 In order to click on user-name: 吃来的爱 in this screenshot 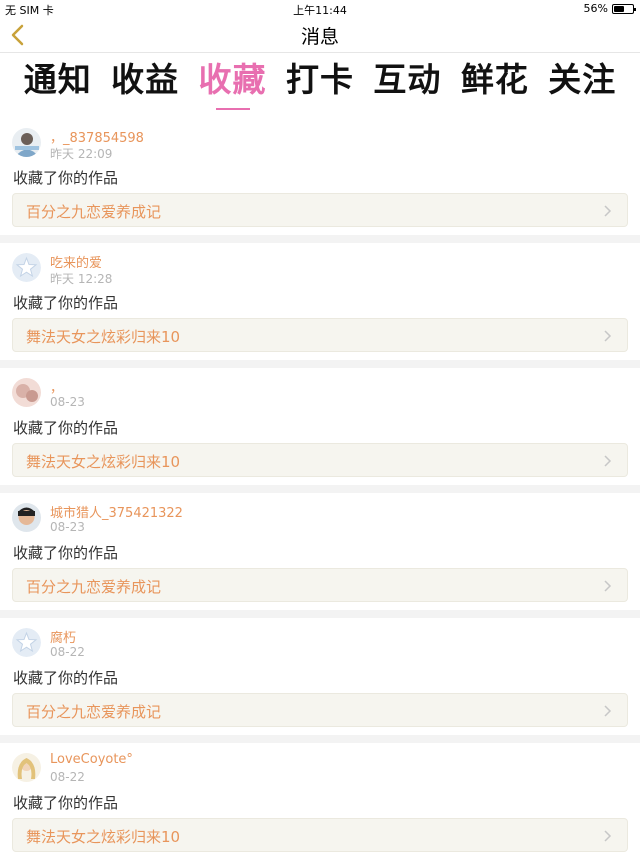, I will do `click(76, 261)`.